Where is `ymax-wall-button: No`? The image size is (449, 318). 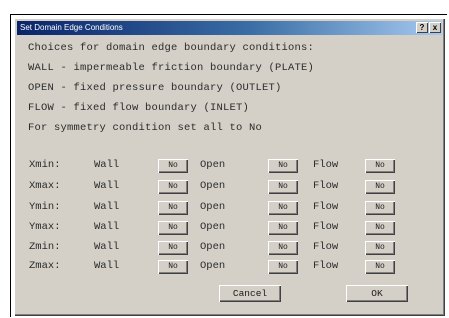
ymax-wall-button: No is located at coordinates (173, 228).